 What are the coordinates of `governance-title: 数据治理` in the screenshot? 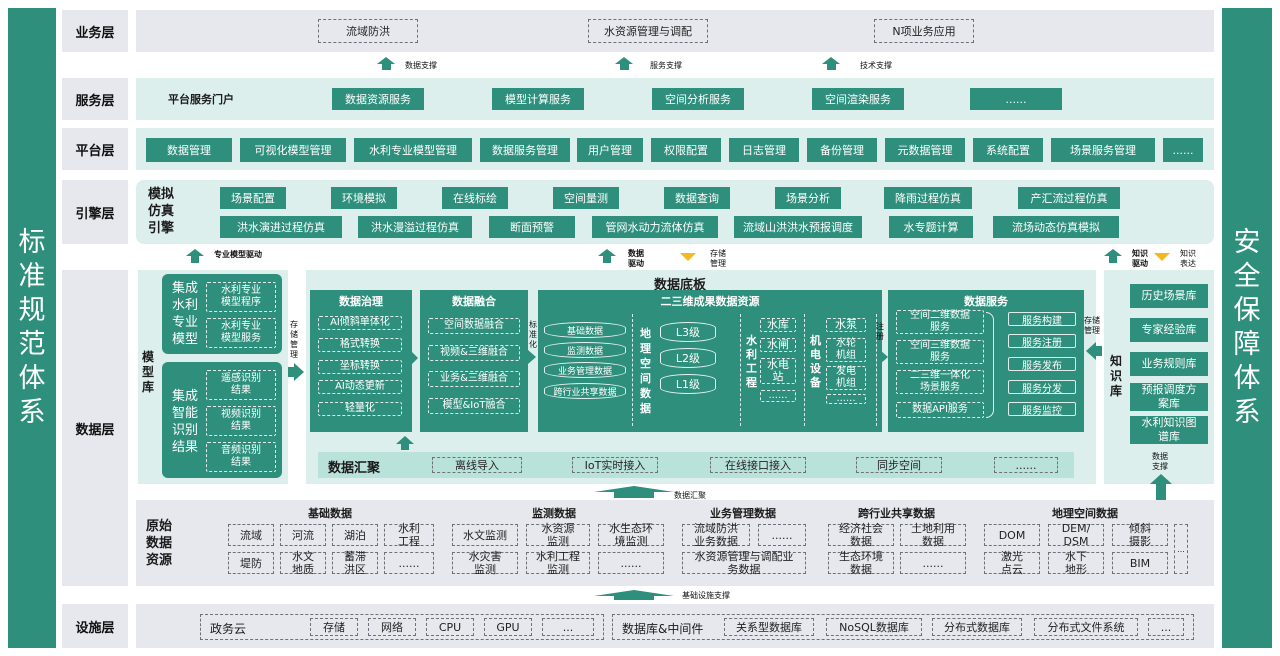 It's located at (361, 301).